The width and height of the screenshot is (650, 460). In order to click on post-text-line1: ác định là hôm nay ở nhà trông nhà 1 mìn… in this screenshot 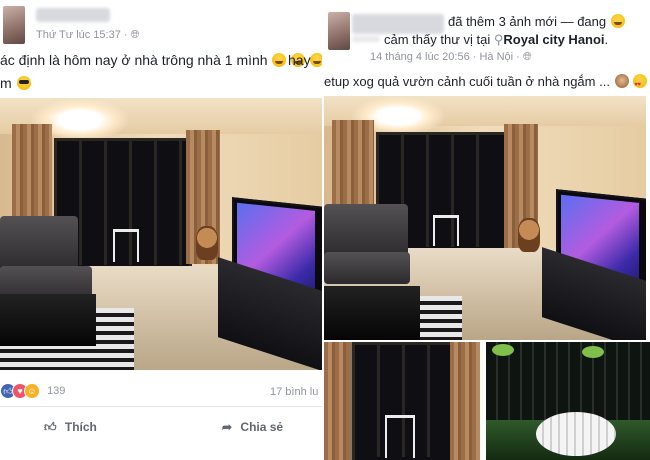, I will do `click(161, 60)`.